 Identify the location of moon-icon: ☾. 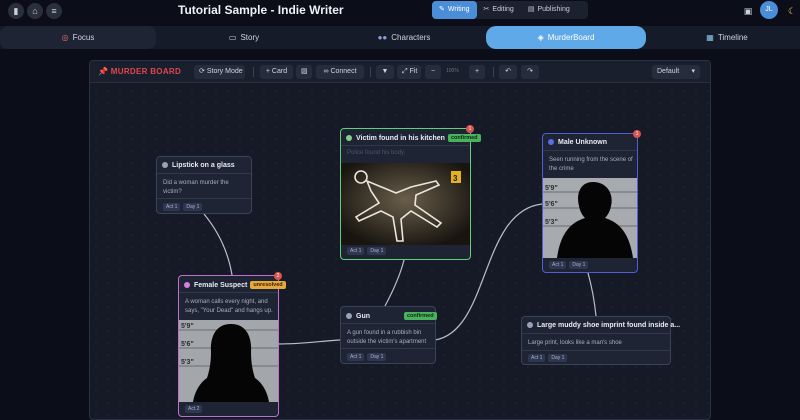
(792, 11).